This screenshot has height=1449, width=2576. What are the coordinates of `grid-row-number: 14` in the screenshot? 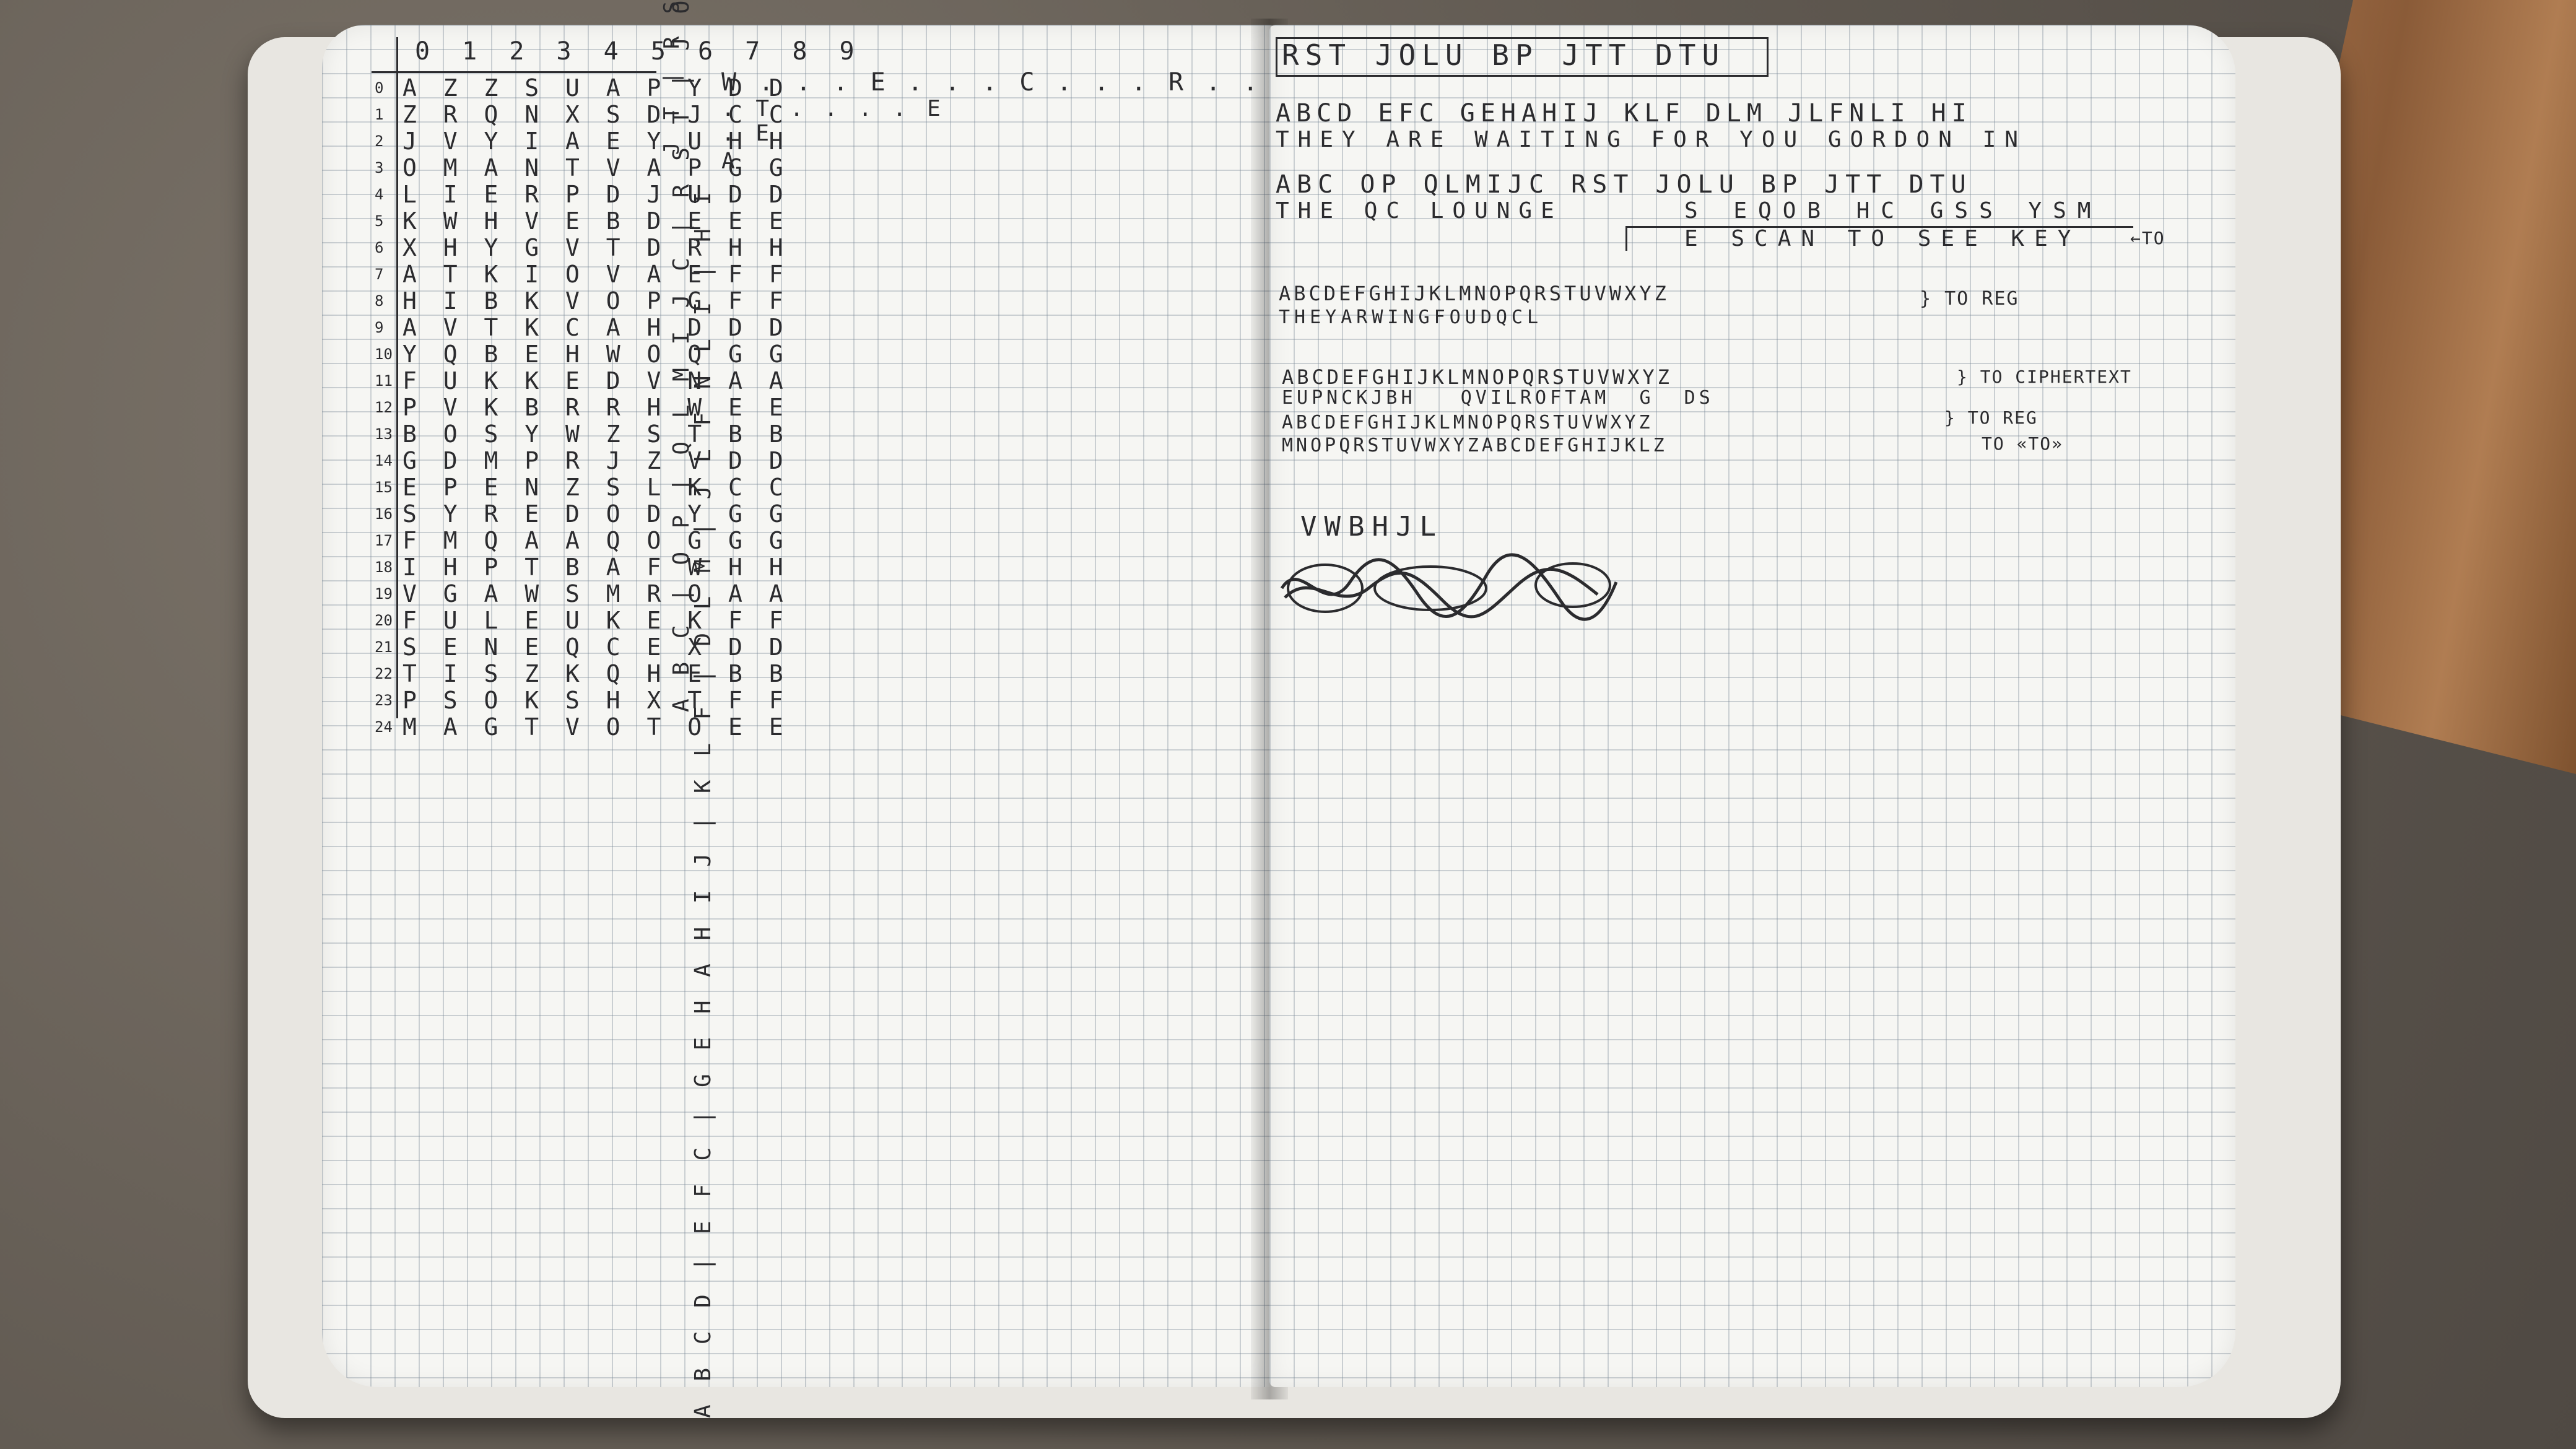 It's located at (384, 460).